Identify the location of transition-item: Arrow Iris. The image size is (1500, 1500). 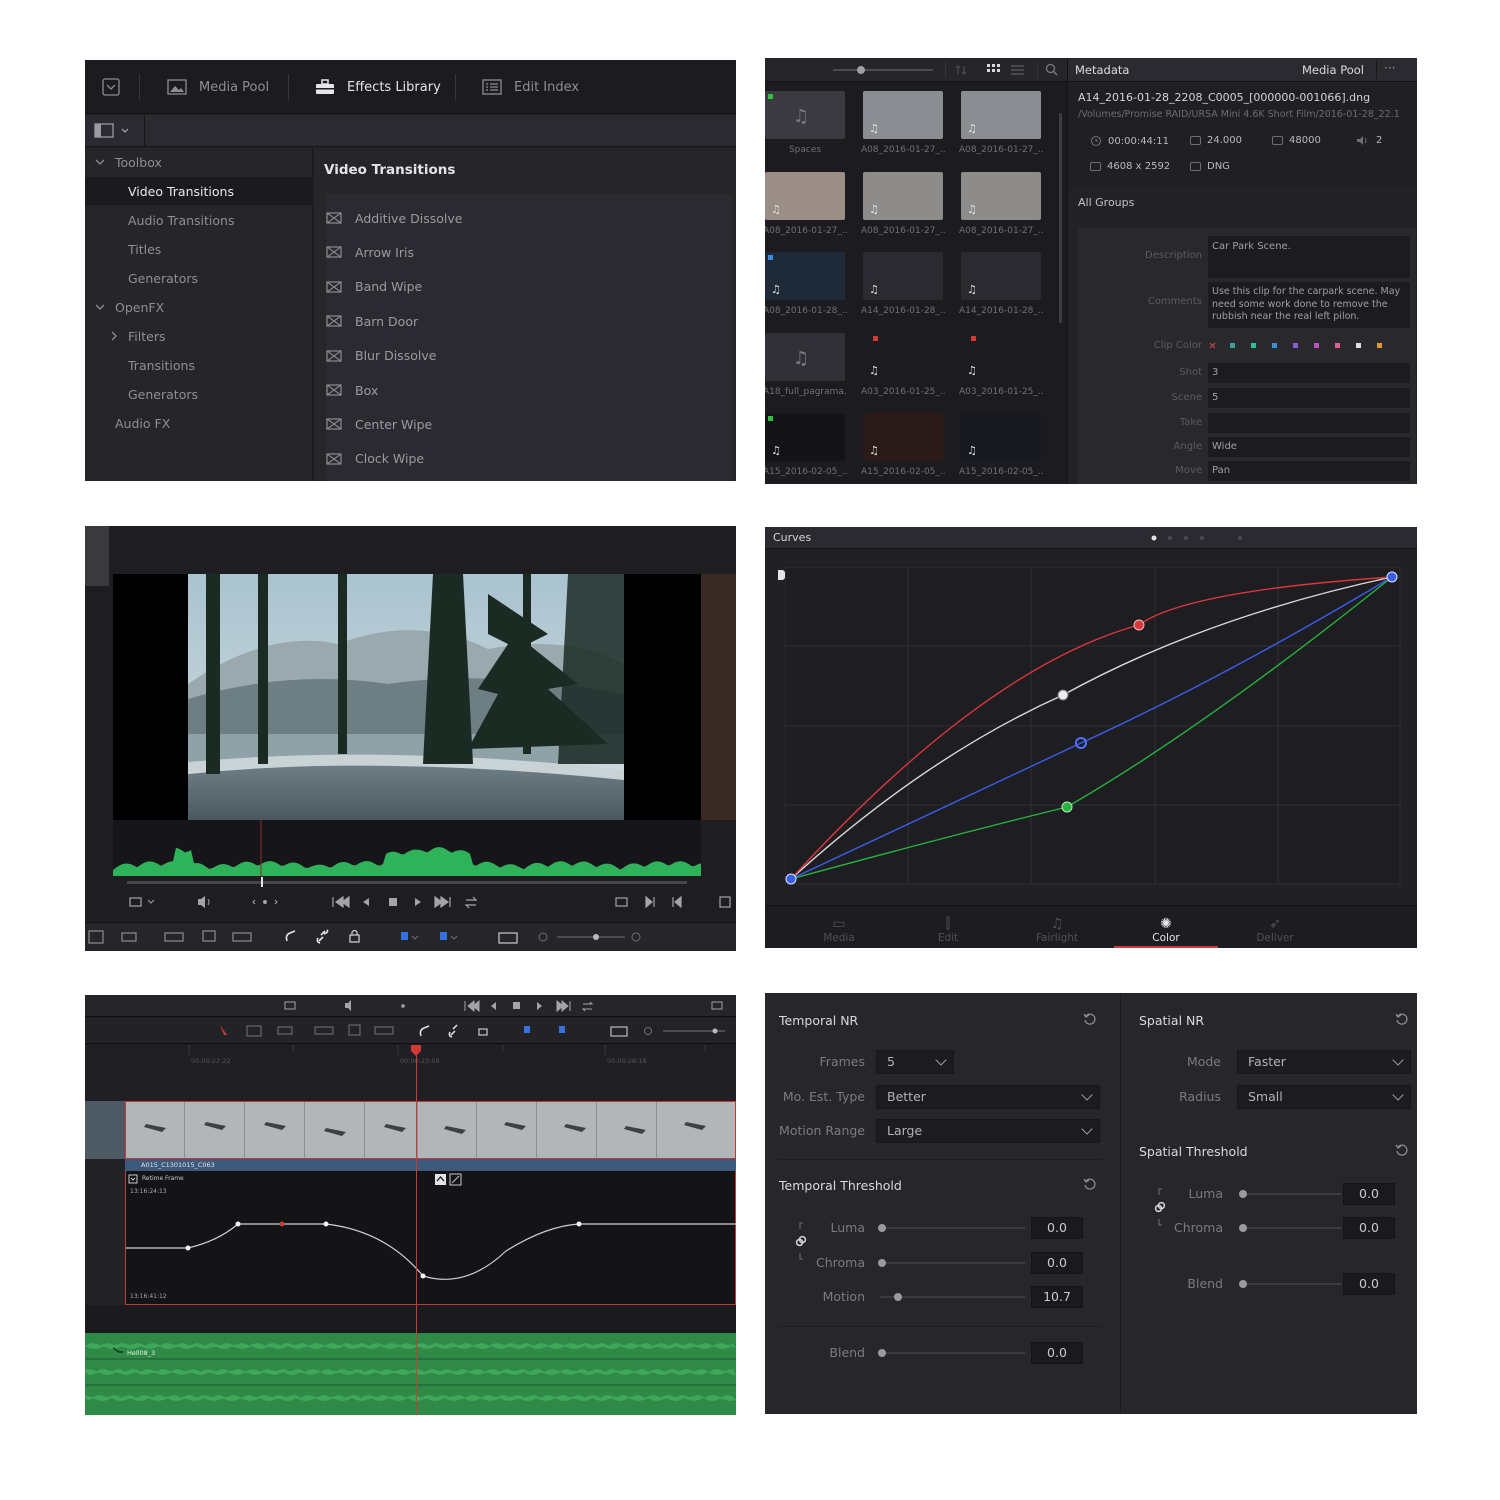
(370, 252).